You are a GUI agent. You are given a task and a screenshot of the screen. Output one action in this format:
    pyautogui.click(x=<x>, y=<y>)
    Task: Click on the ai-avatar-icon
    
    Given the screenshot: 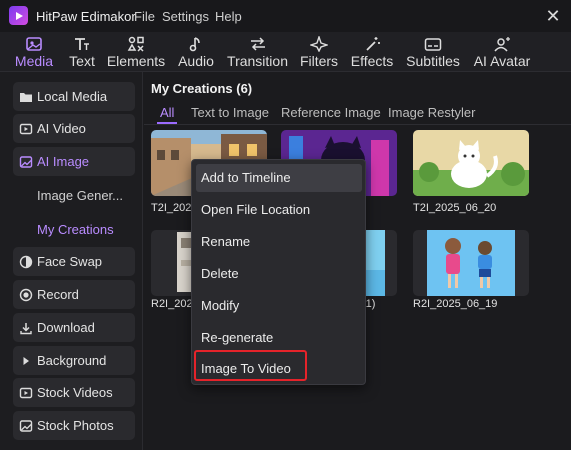 What is the action you would take?
    pyautogui.click(x=502, y=44)
    